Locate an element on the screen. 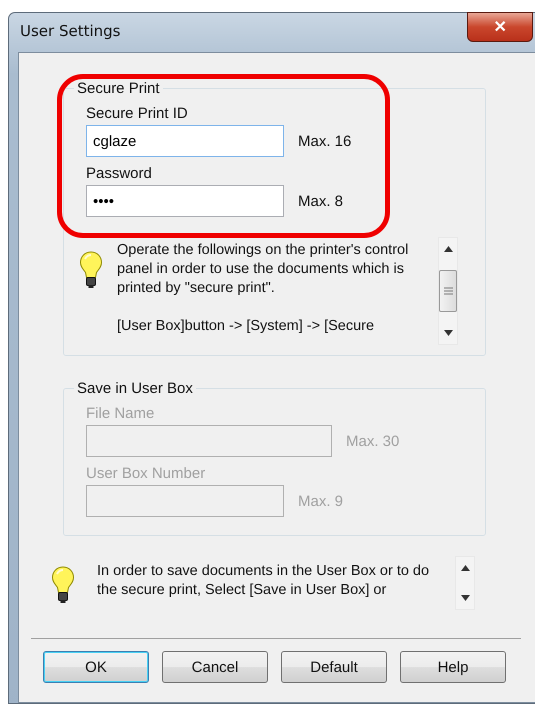 The width and height of the screenshot is (535, 704). input-field: cglaze is located at coordinates (185, 141).